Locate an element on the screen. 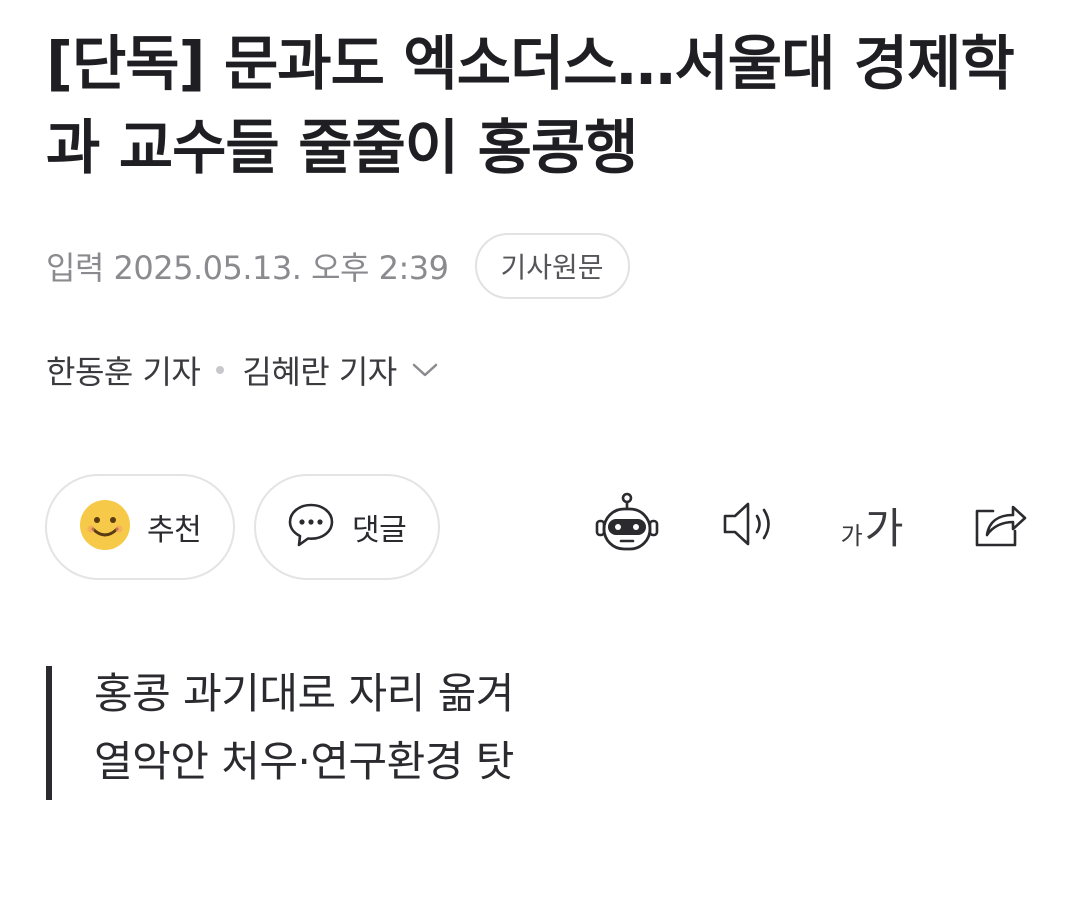  share-icon is located at coordinates (1000, 526).